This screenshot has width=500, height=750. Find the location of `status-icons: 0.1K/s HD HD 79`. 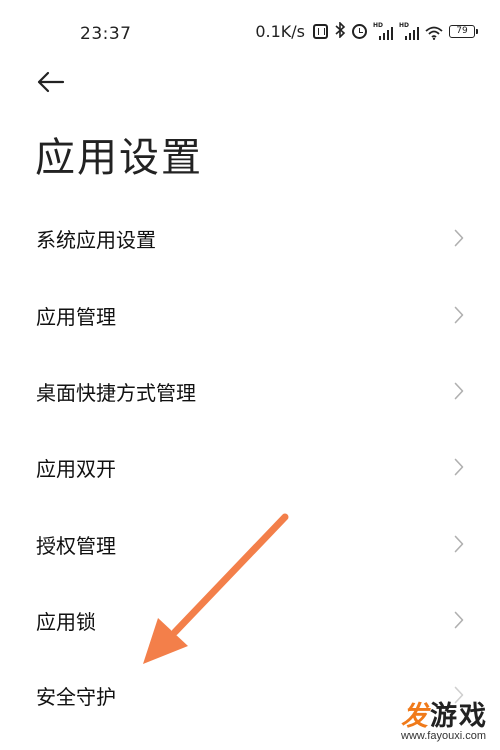

status-icons: 0.1K/s HD HD 79 is located at coordinates (366, 31).